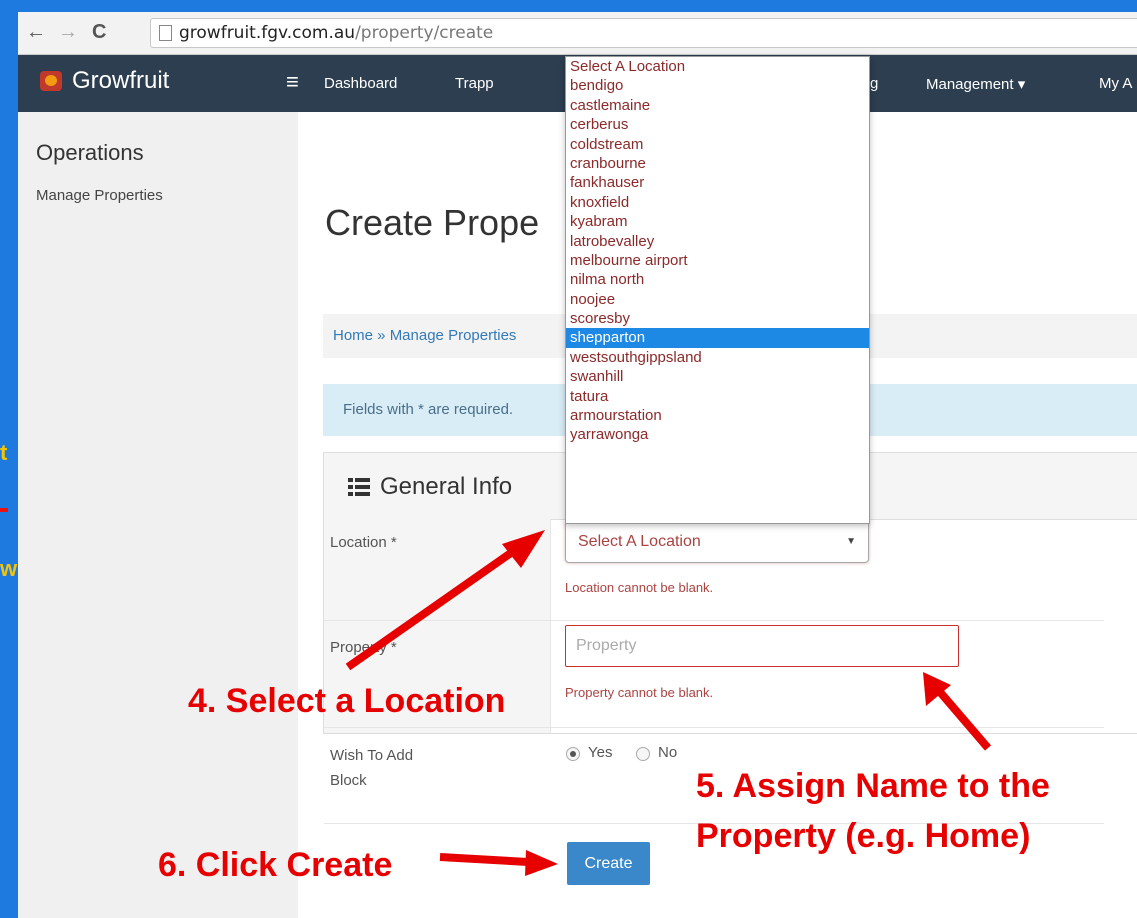 This screenshot has width=1137, height=918. I want to click on step4-arrow, so click(433, 607).